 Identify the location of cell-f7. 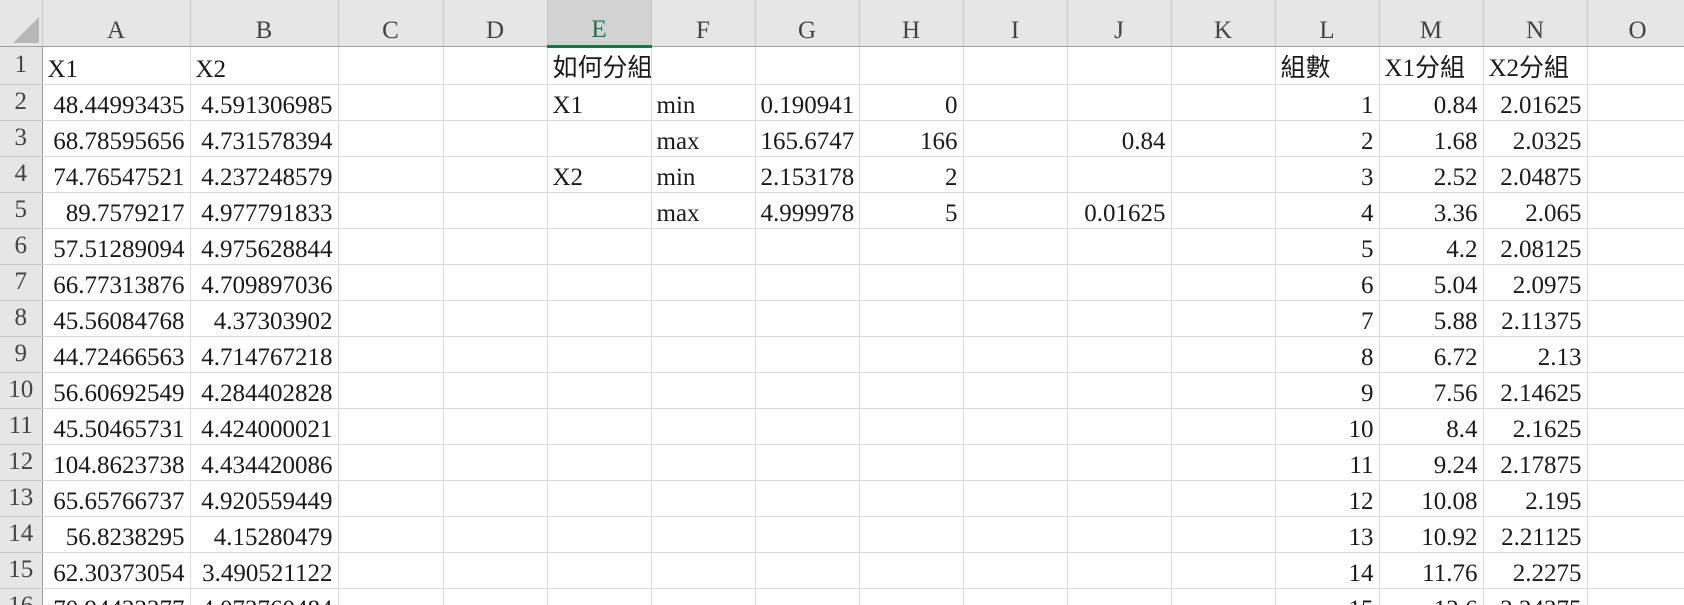
(703, 282).